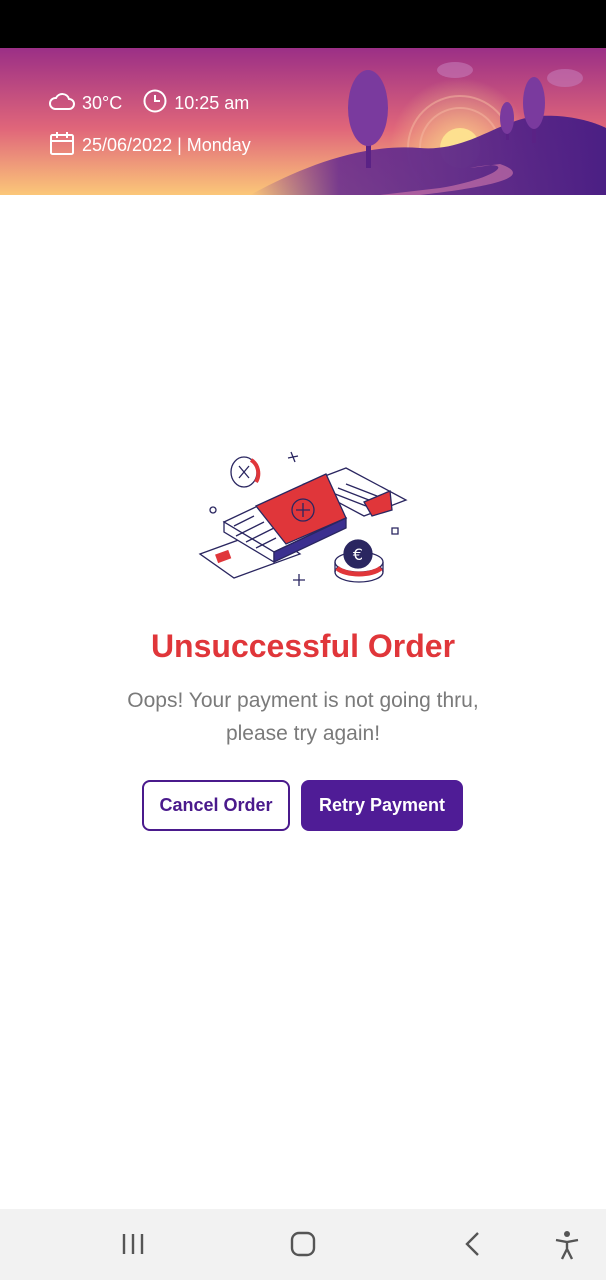  I want to click on payment-failed-illustration: €, so click(303, 518).